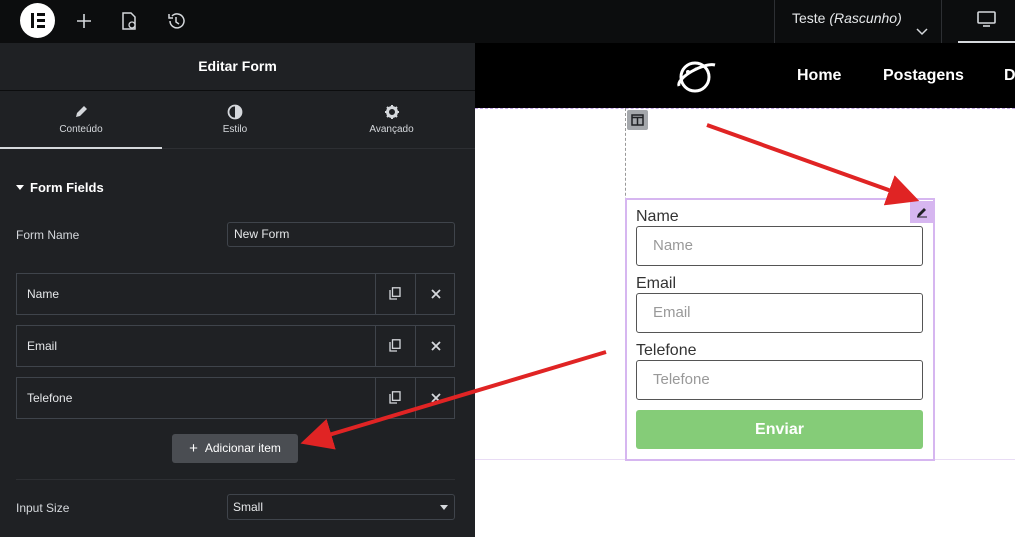 The width and height of the screenshot is (1015, 537). I want to click on document-title-dropdown: Teste (Rascunho), so click(858, 21).